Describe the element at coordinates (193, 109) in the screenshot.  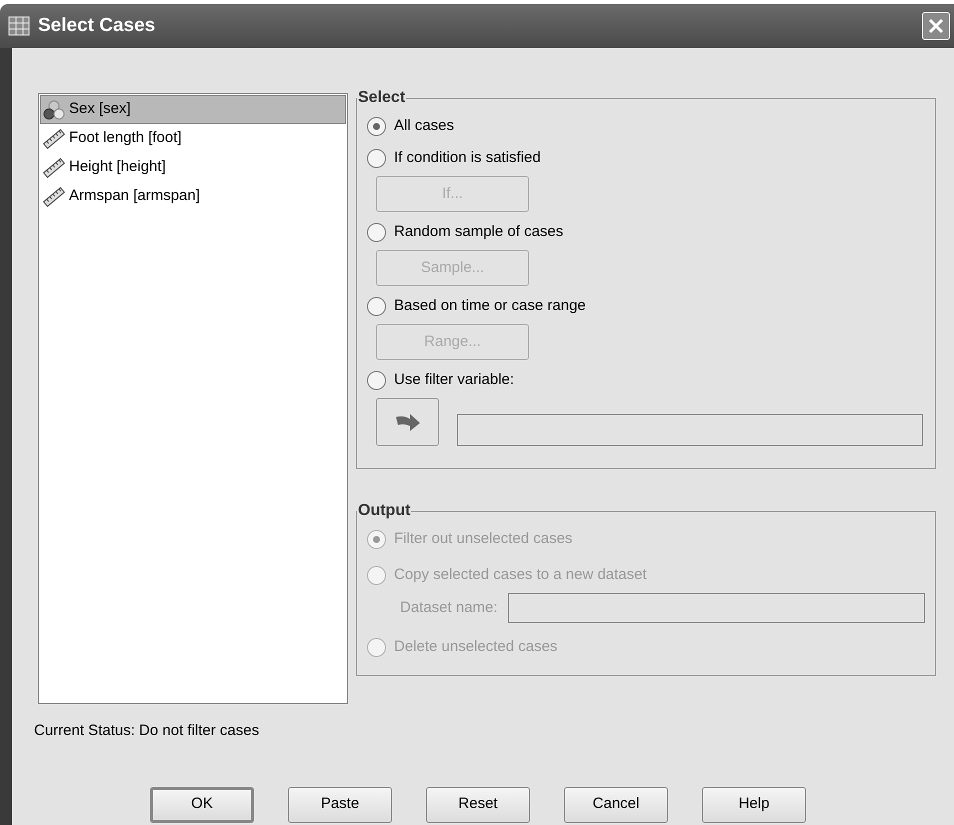
I see `variable-item: Sex [sex]` at that location.